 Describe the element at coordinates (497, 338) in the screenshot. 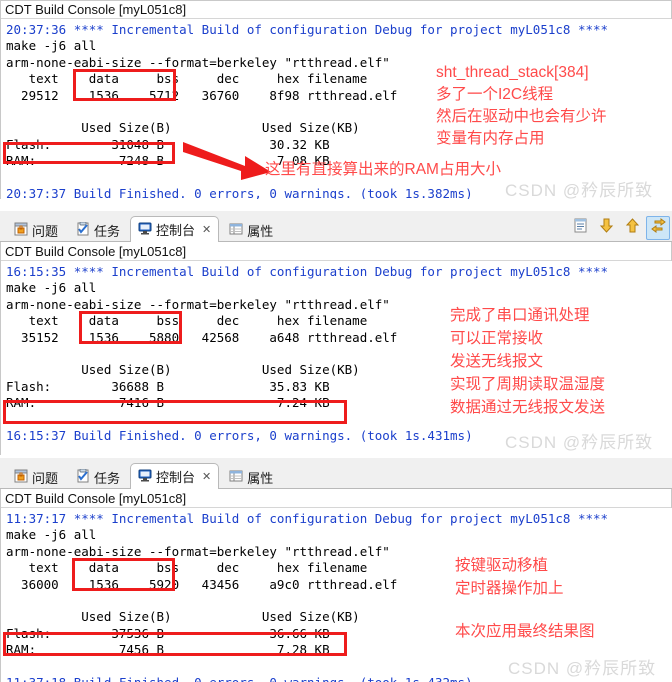

I see `annotation-2-line-1: 可以正常接收` at that location.